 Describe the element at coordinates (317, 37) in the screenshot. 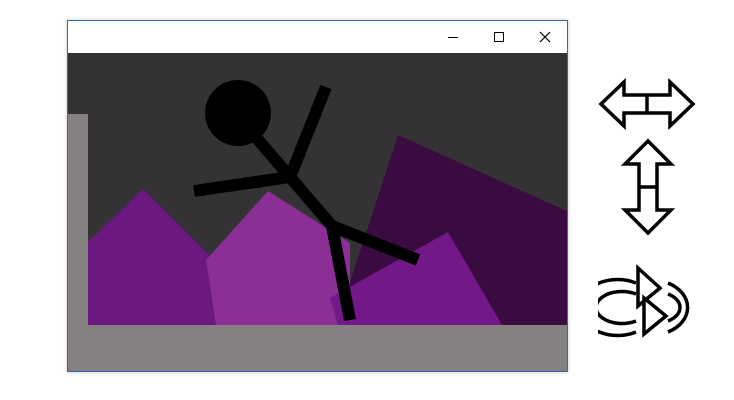

I see `title-bar` at that location.